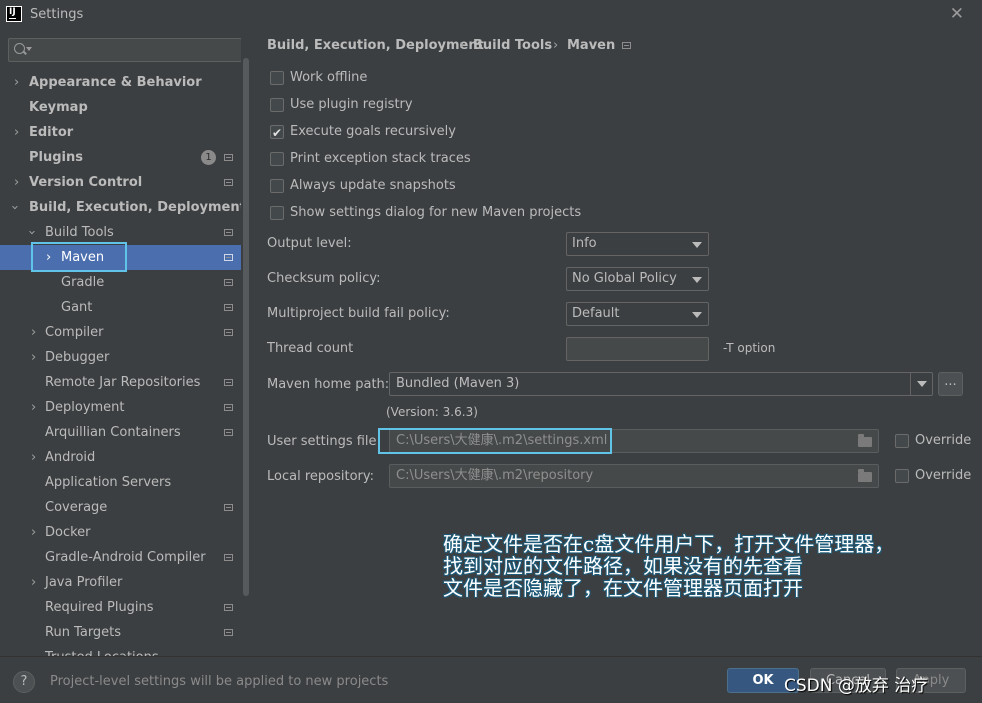 The width and height of the screenshot is (982, 703). I want to click on sidebar-item-debugger: › Debugger, so click(120, 357).